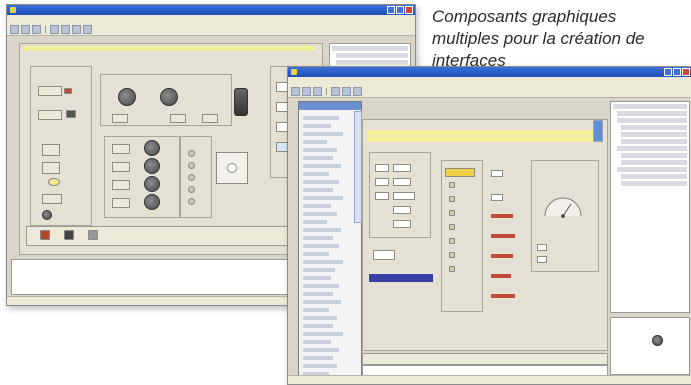 The width and height of the screenshot is (691, 385). Describe the element at coordinates (650, 207) in the screenshot. I see `project-tree-panel` at that location.